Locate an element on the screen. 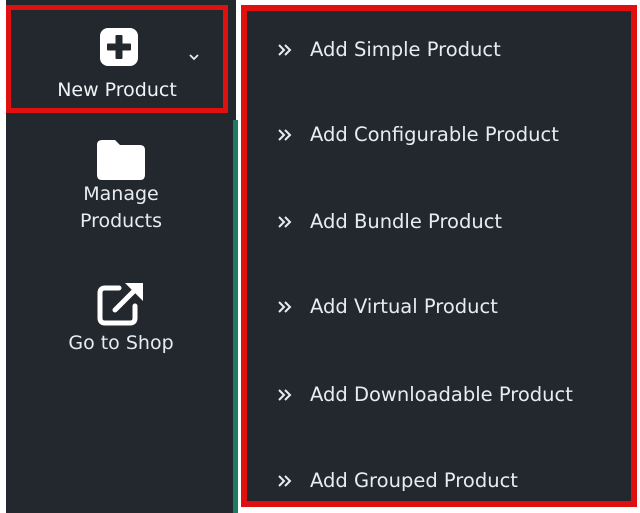 The image size is (640, 513). plus-square-icon is located at coordinates (119, 47).